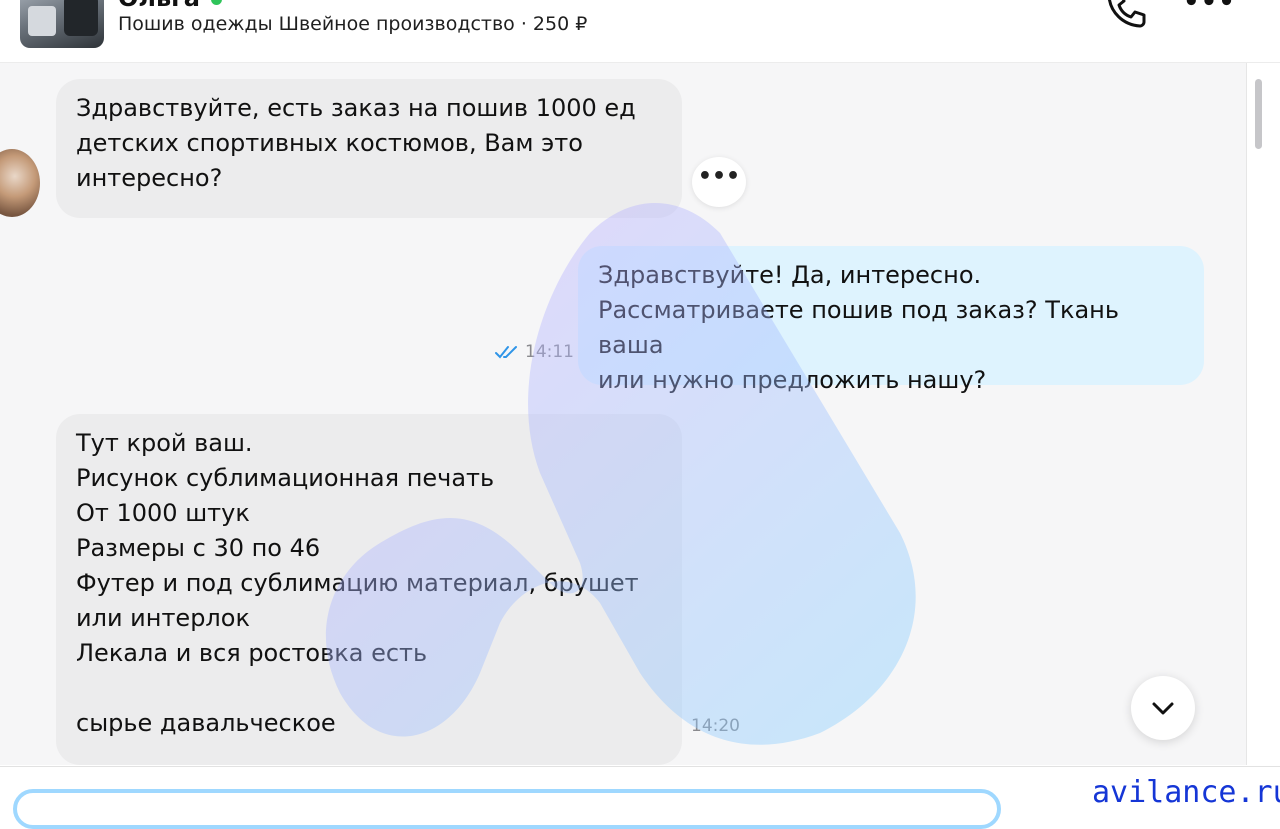 This screenshot has height=829, width=1280. What do you see at coordinates (506, 352) in the screenshot?
I see `double-check-icon` at bounding box center [506, 352].